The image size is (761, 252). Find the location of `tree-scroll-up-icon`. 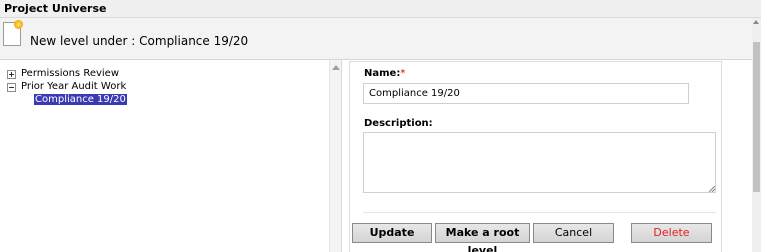

tree-scroll-up-icon is located at coordinates (336, 67).